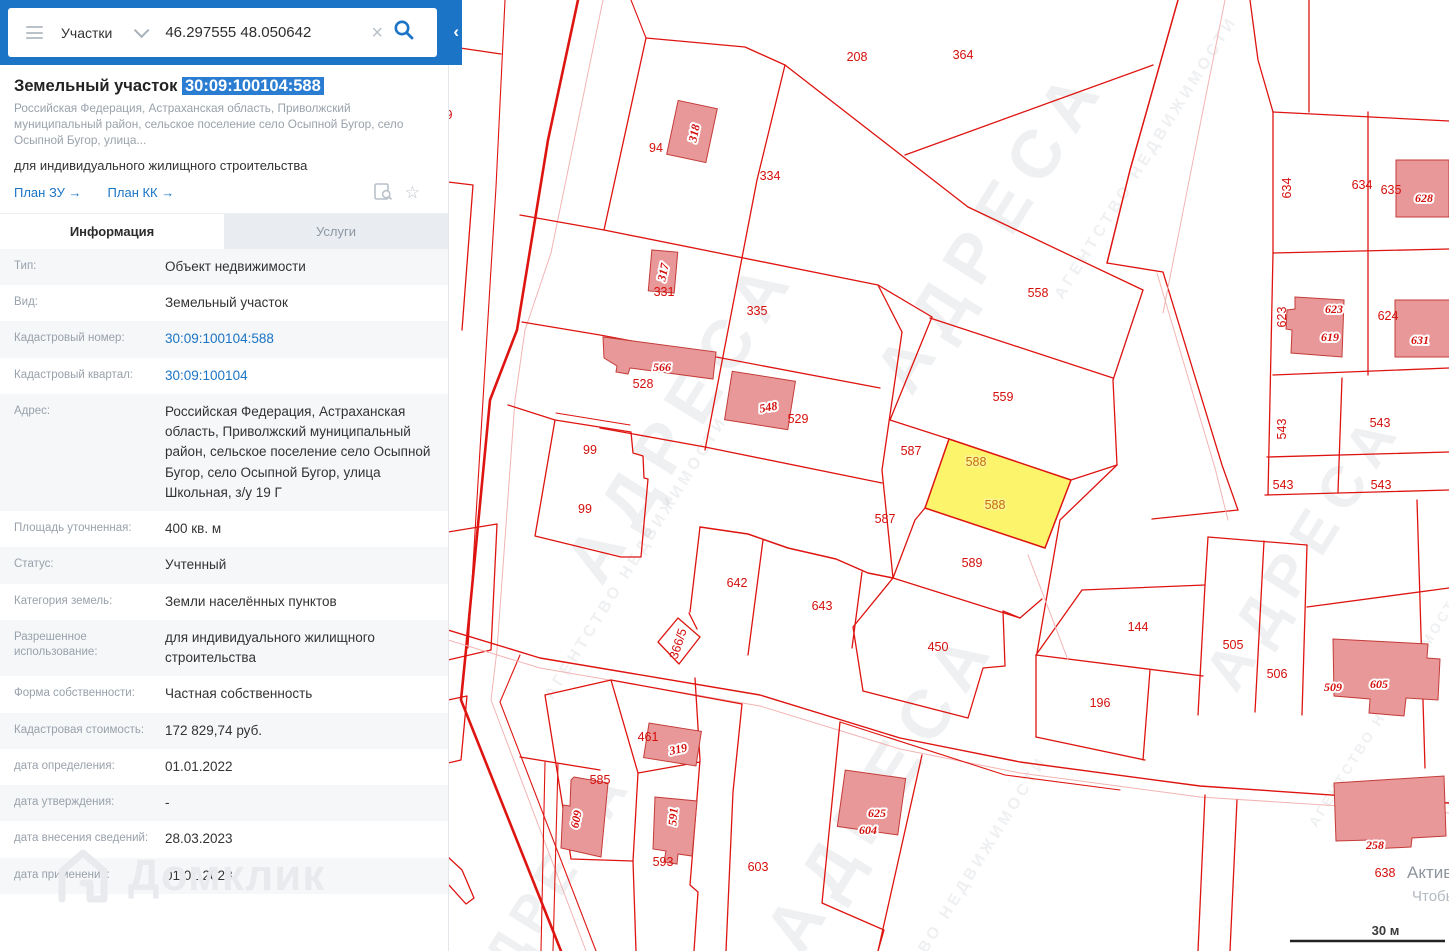  I want to click on parcel-label: 364, so click(963, 55).